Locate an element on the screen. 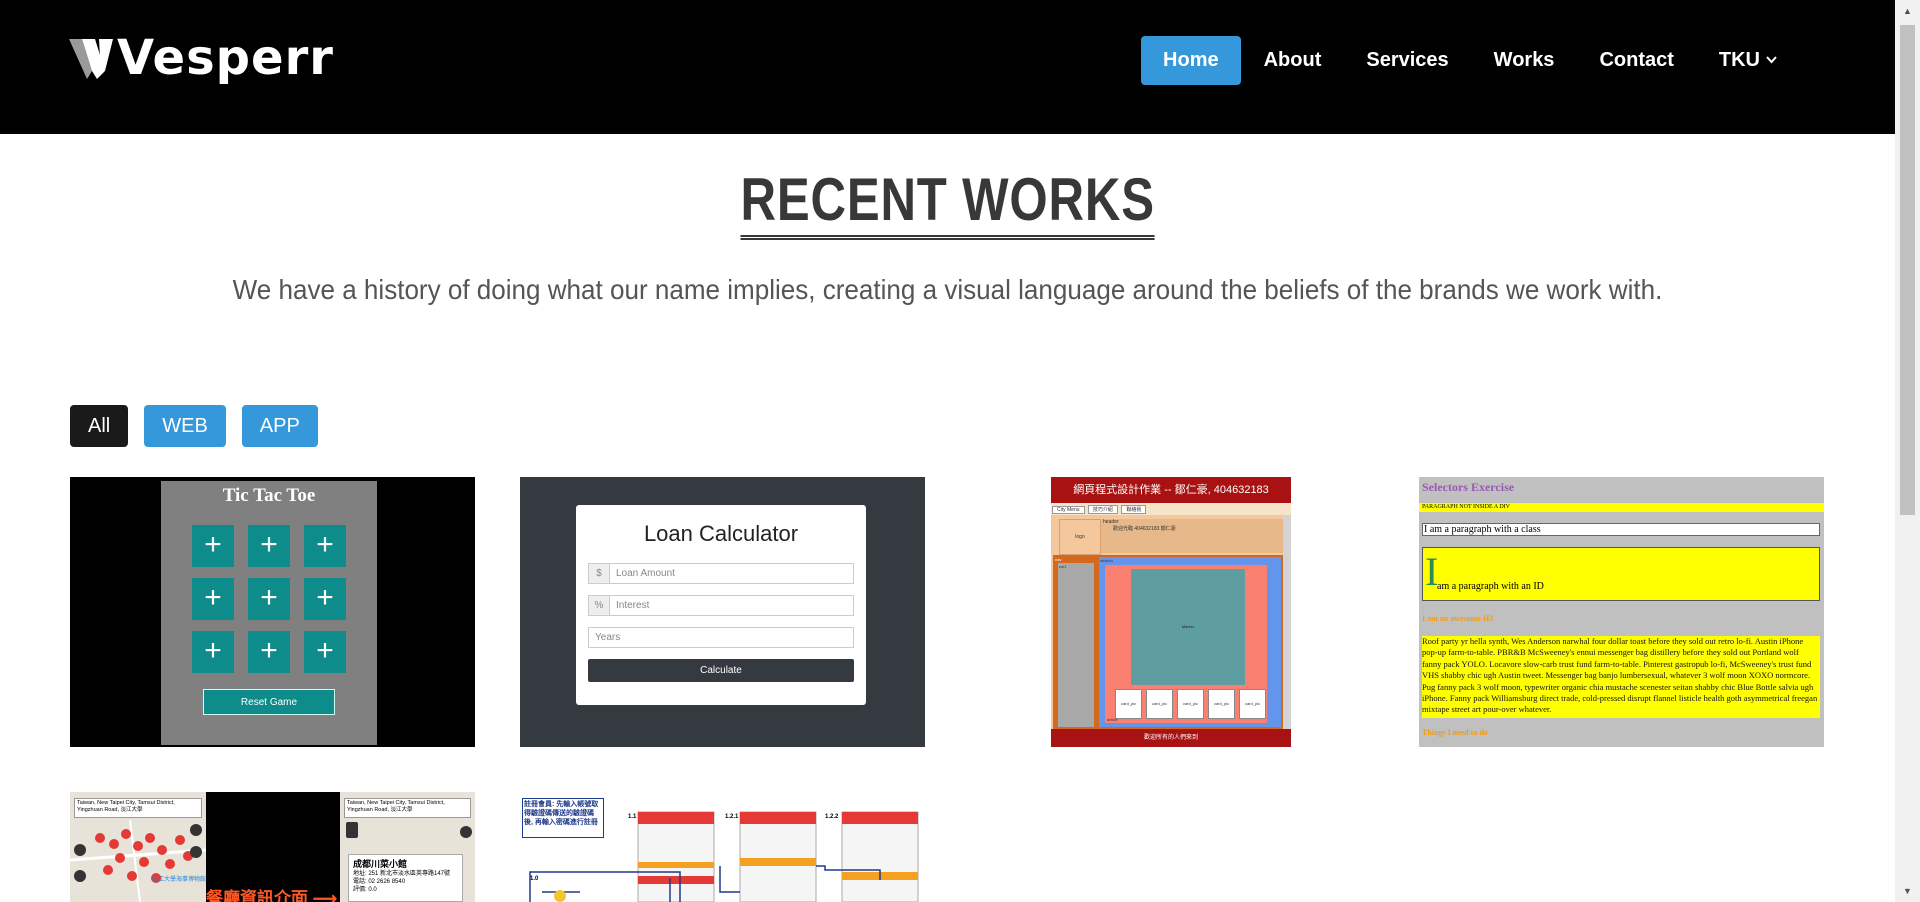  portfolio-filters: All WEB APP is located at coordinates (202, 426).